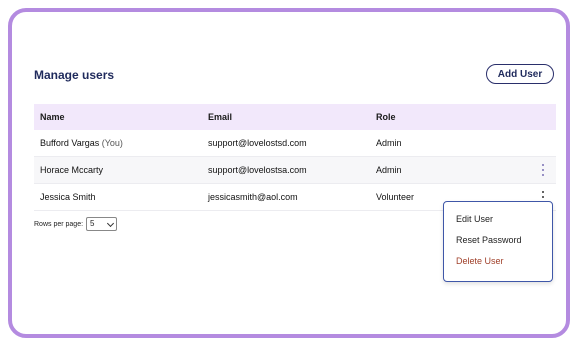 Image resolution: width=582 pixels, height=338 pixels. What do you see at coordinates (68, 197) in the screenshot?
I see `user-name: Jessica Smith` at bounding box center [68, 197].